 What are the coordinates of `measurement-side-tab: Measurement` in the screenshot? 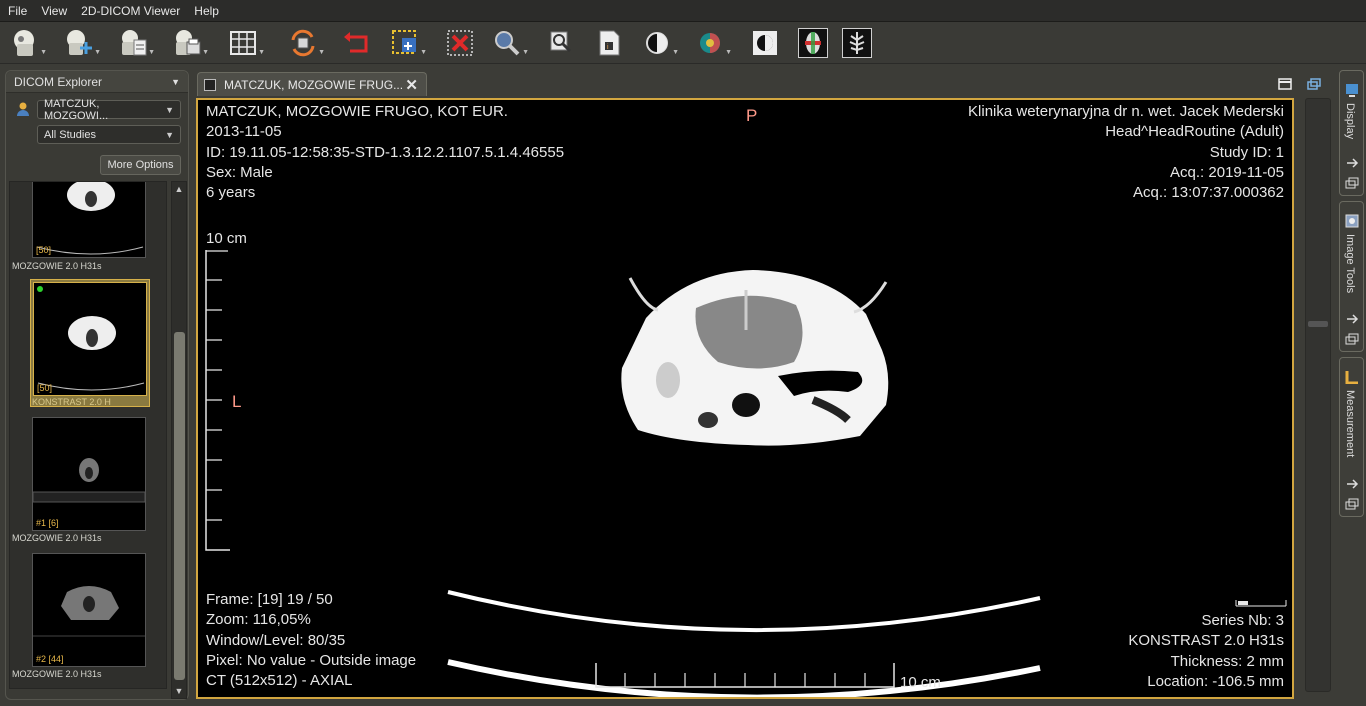 It's located at (1351, 437).